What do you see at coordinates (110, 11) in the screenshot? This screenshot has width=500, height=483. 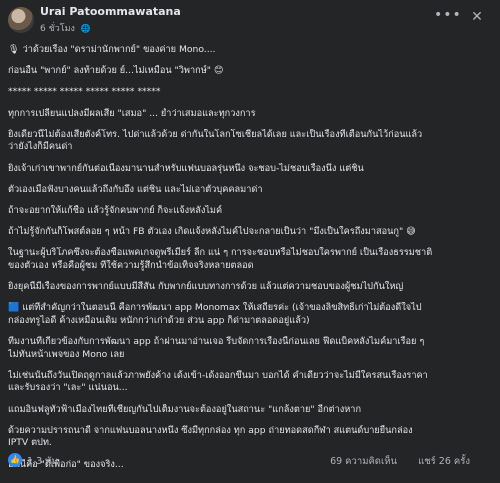 I see `author-name: Urai Patoommawatana` at bounding box center [110, 11].